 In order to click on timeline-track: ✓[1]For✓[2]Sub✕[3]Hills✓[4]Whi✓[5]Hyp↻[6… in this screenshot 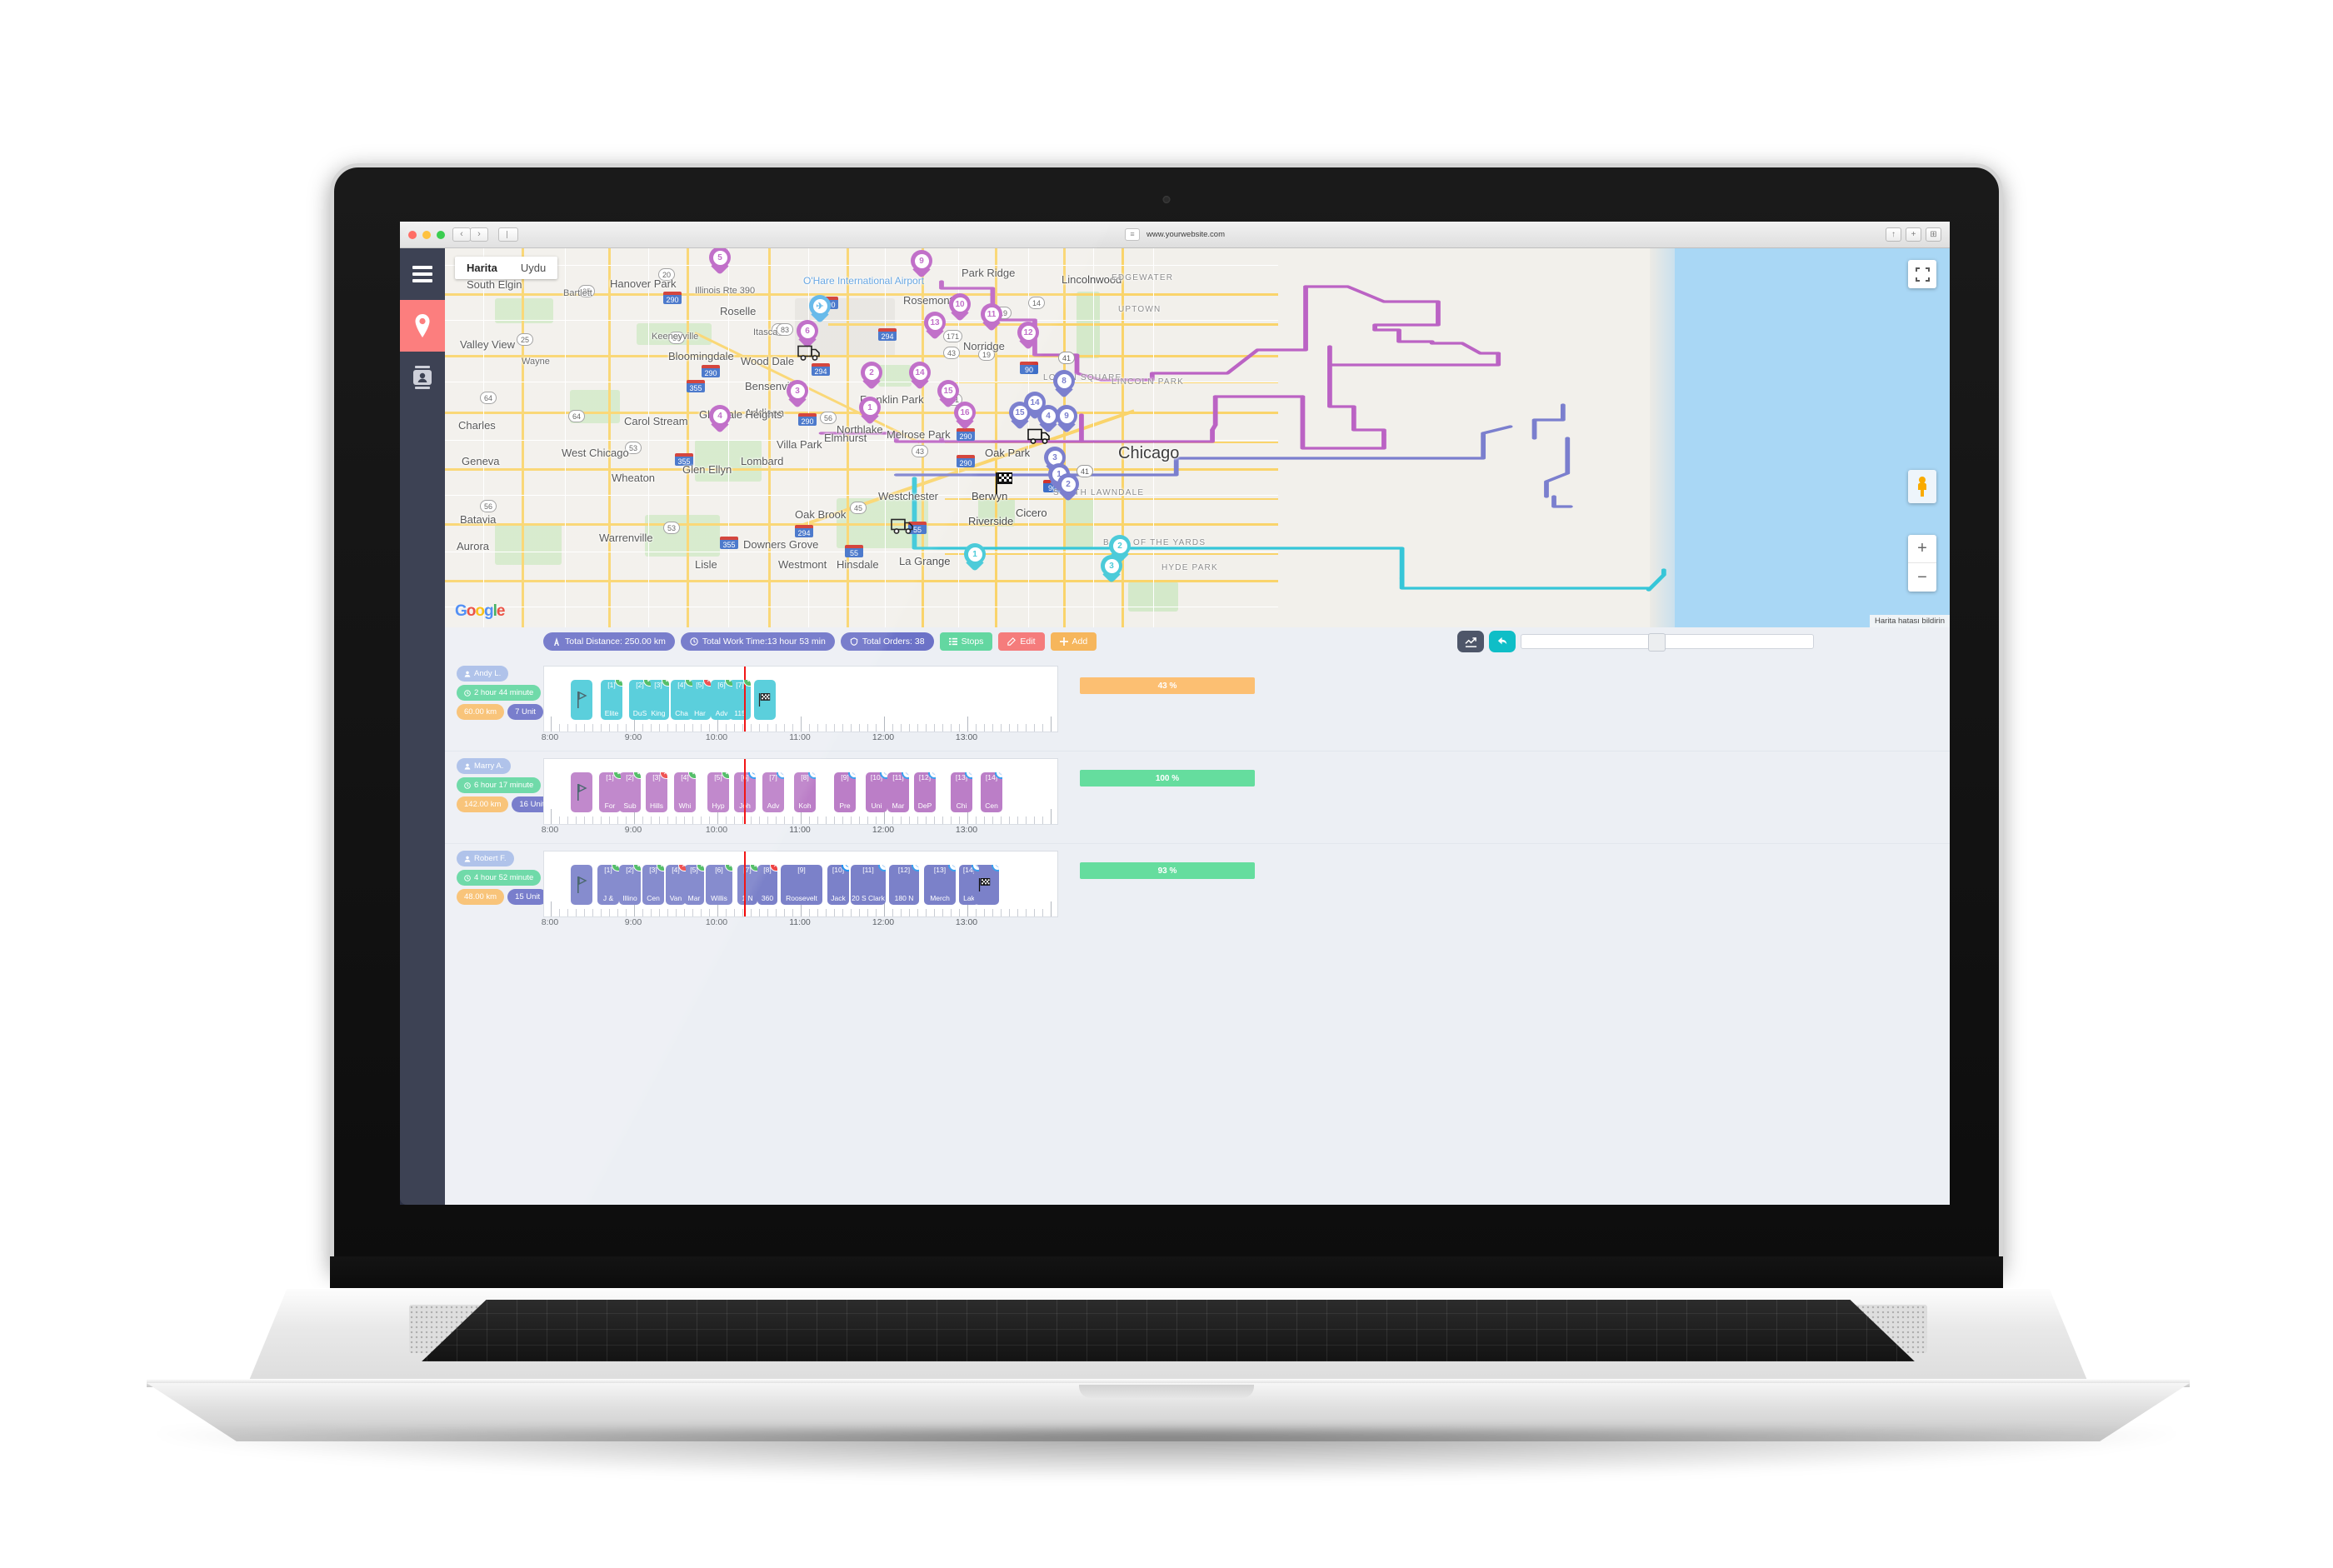, I will do `click(800, 791)`.